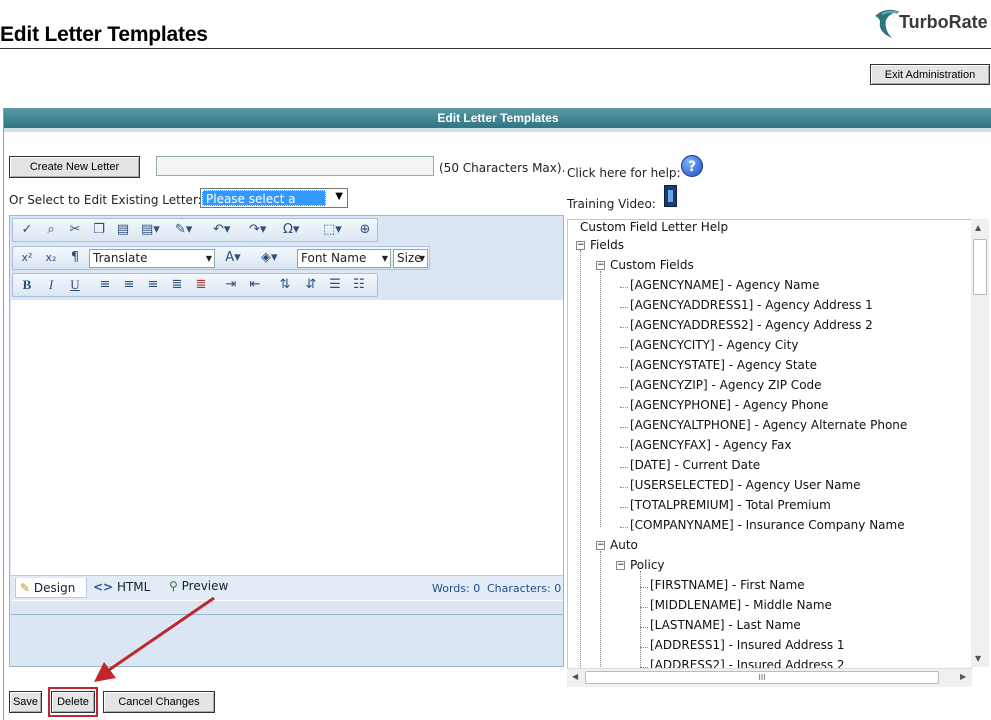 The height and width of the screenshot is (720, 991). What do you see at coordinates (105, 285) in the screenshot?
I see `align-left-icon: ≡` at bounding box center [105, 285].